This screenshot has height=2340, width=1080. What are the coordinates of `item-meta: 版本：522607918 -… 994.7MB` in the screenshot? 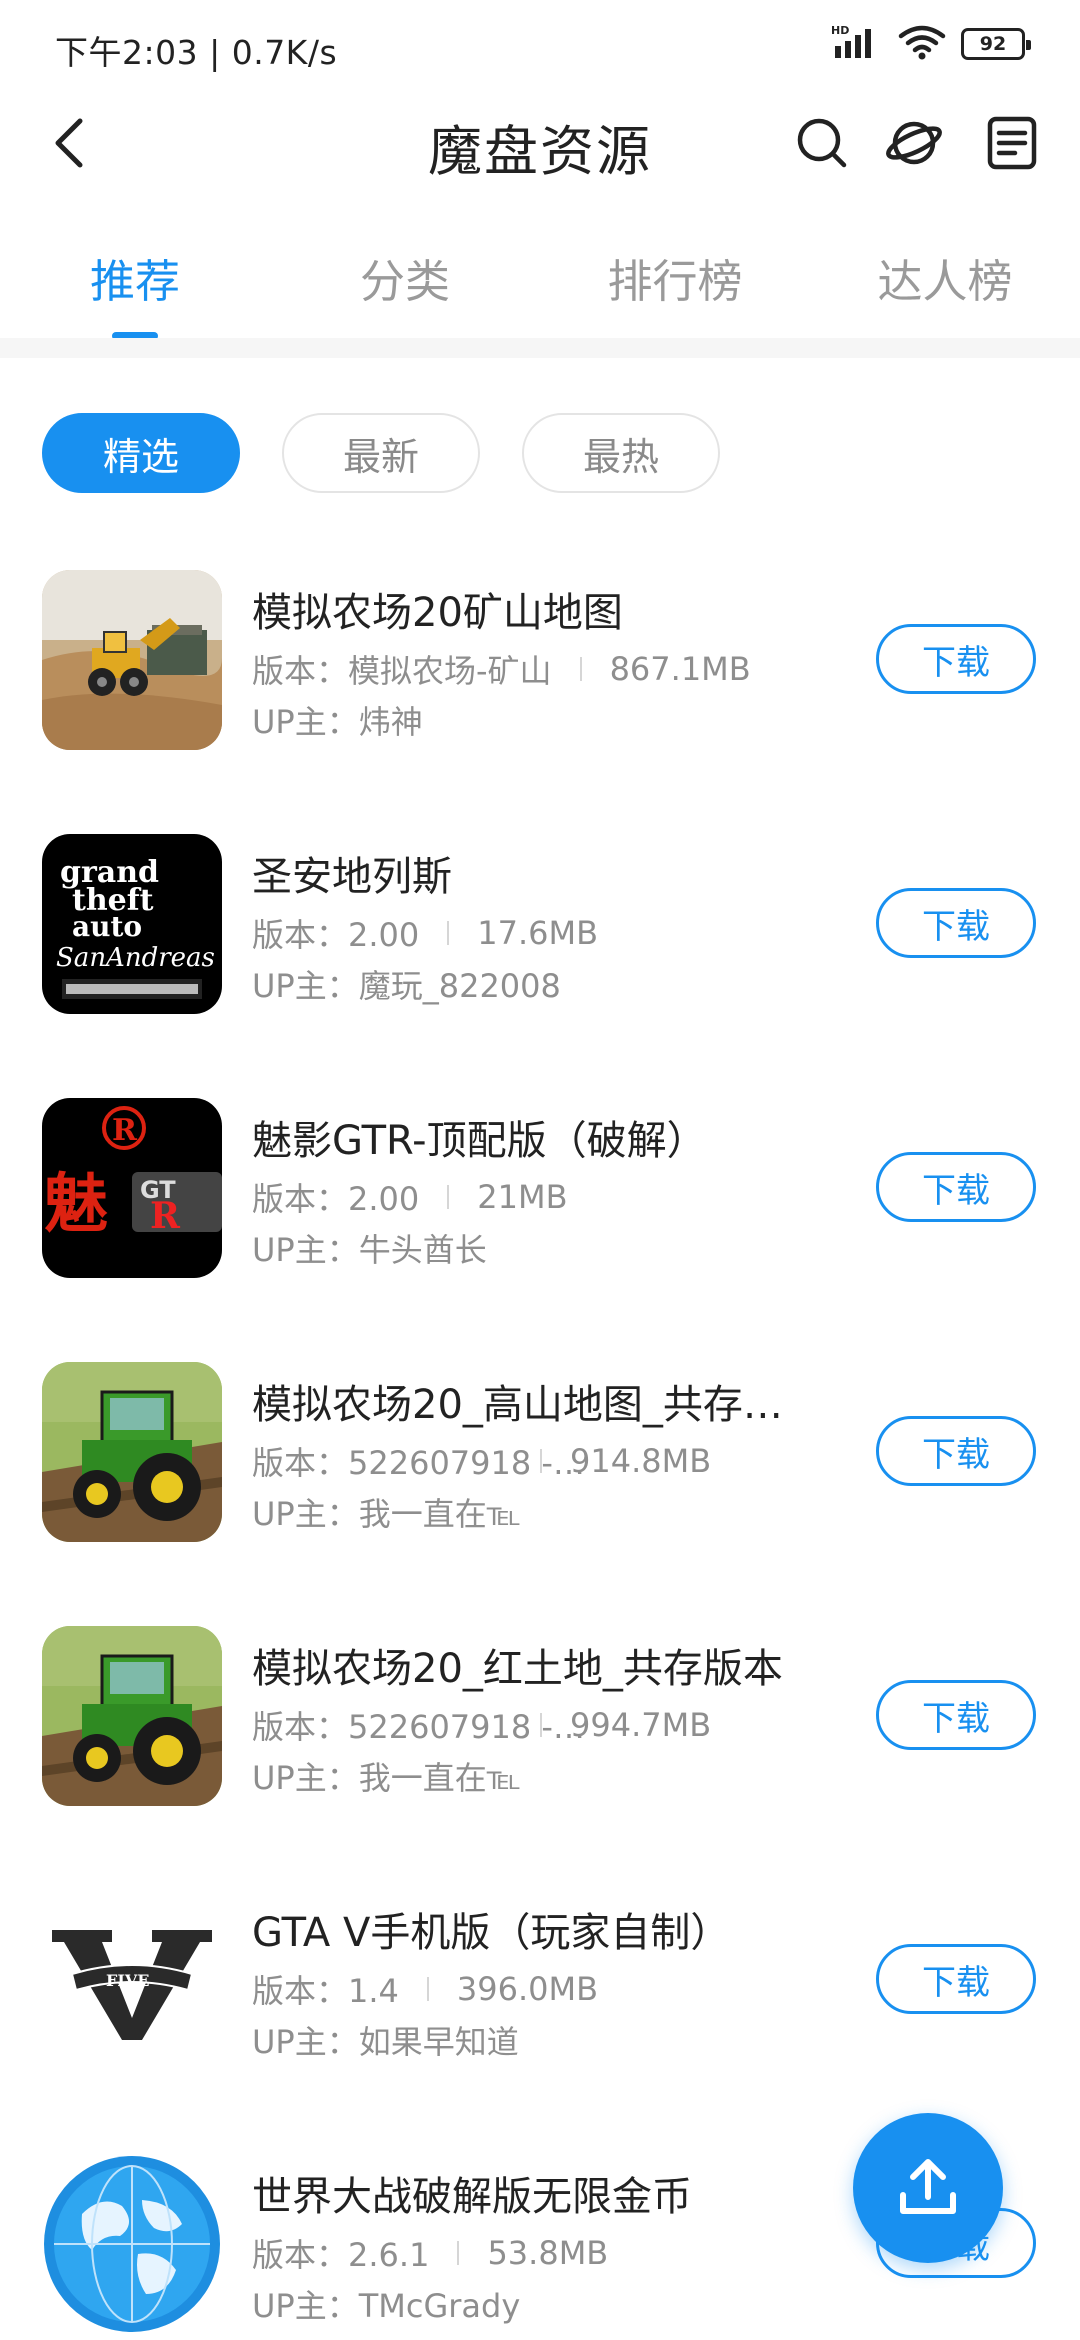 It's located at (481, 1725).